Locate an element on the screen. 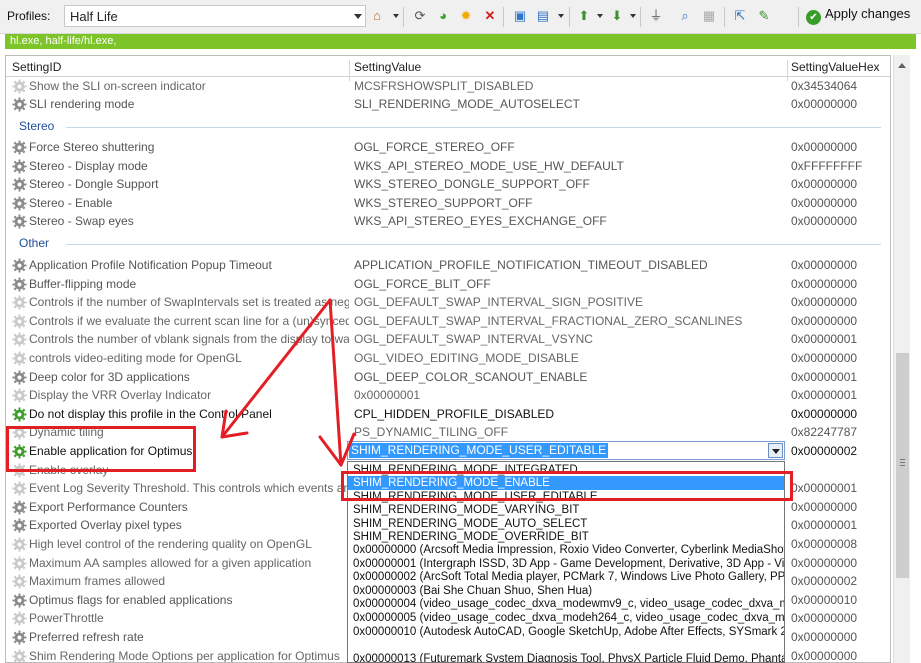 This screenshot has height=663, width=921. setting-value-cell: OGL_DEFAULT_SWAP_INTERVAL_SIGN_POSITIVE is located at coordinates (498, 302).